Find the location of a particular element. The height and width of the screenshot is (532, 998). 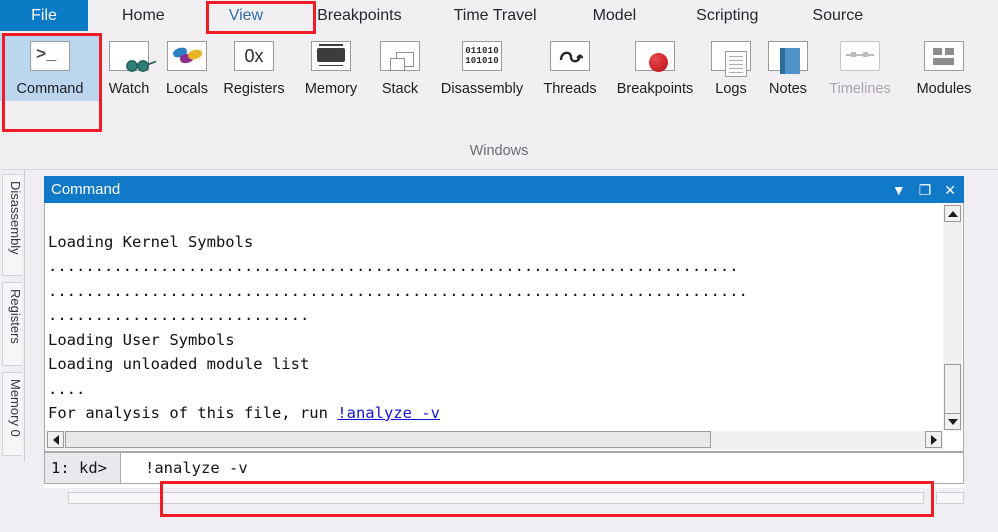

binary-digits-icon: 011010 101010 is located at coordinates (482, 57).